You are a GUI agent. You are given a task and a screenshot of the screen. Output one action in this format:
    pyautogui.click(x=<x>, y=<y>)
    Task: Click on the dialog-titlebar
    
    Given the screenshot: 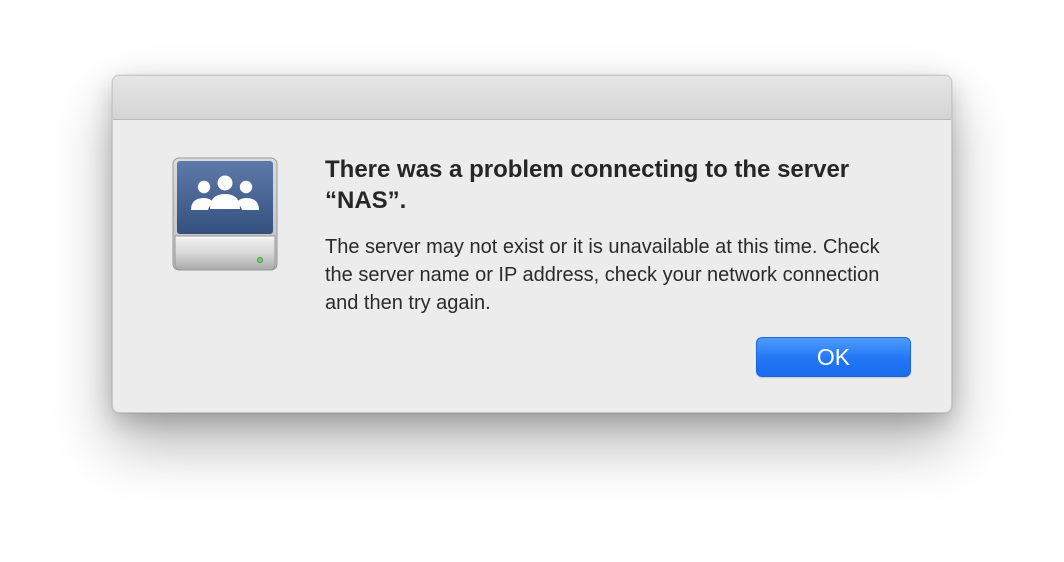 What is the action you would take?
    pyautogui.click(x=532, y=98)
    